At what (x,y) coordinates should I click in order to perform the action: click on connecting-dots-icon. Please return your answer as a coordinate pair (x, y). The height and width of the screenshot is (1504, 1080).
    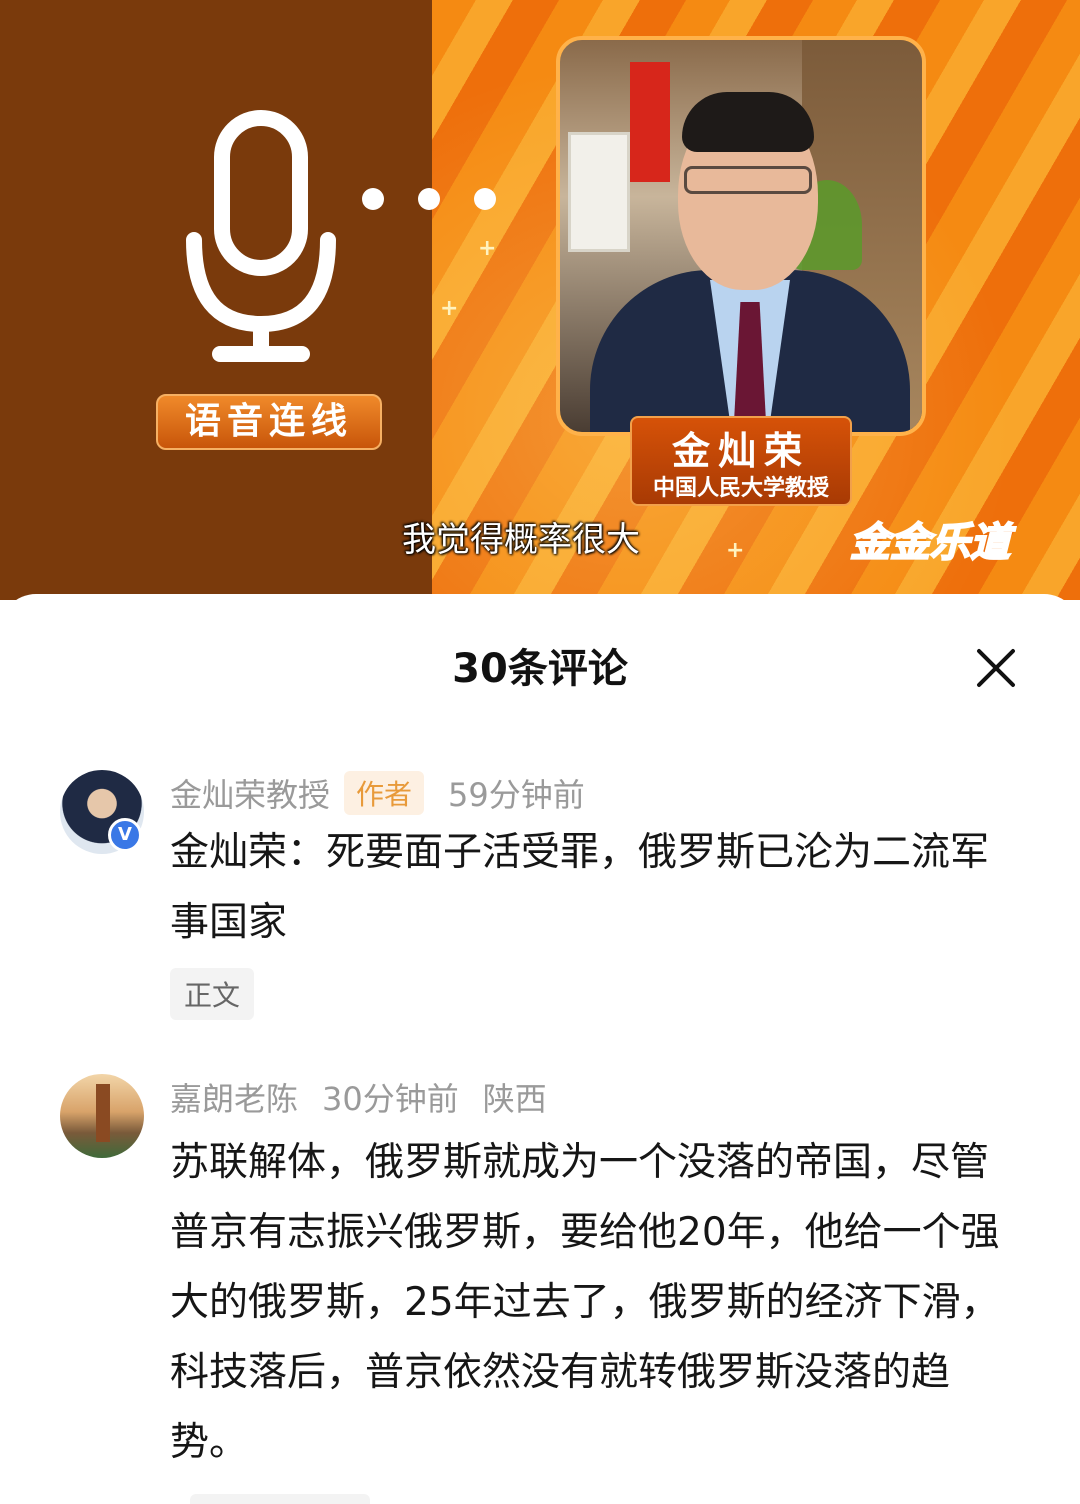
    Looking at the image, I should click on (429, 199).